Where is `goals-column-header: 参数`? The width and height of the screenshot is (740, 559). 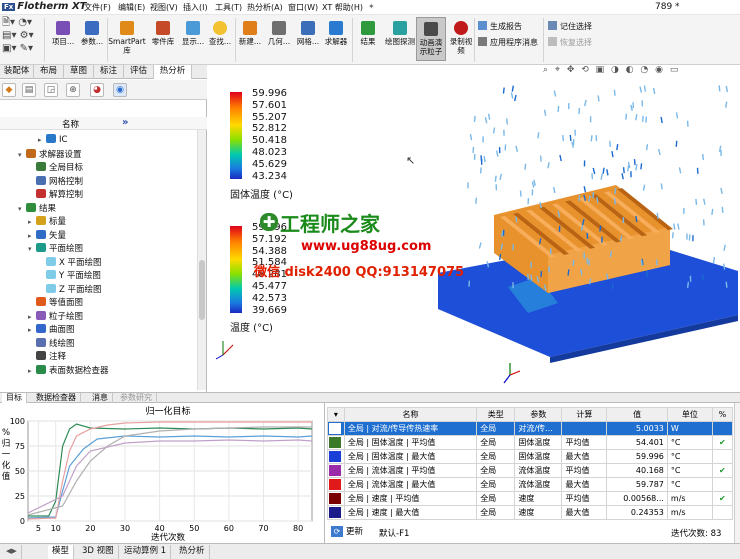
goals-column-header: 参数 is located at coordinates (538, 414).